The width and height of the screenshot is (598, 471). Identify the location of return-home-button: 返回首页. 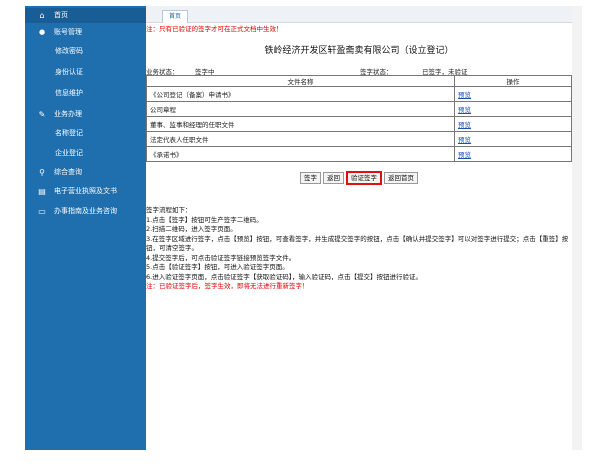
(401, 178).